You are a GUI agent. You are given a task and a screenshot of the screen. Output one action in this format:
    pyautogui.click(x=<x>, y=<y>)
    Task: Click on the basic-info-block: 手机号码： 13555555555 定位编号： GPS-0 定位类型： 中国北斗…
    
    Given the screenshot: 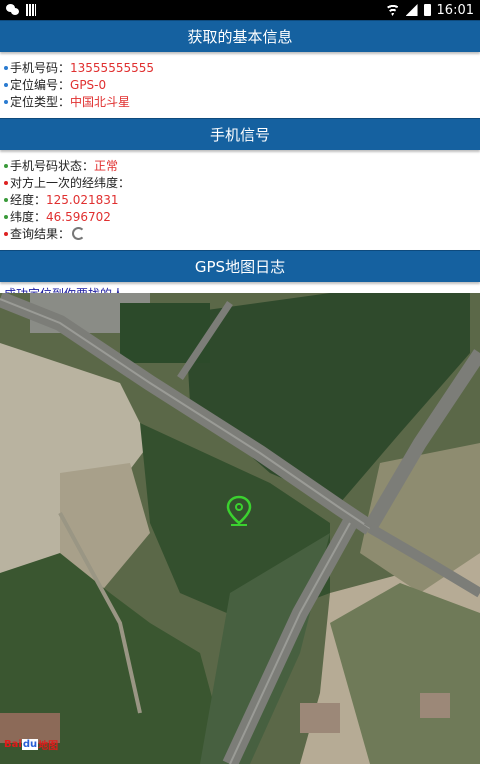 What is the action you would take?
    pyautogui.click(x=240, y=85)
    